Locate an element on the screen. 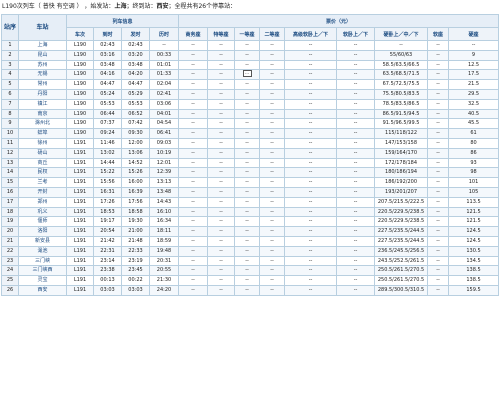  arrive-cell: 14:44 is located at coordinates (107, 163).